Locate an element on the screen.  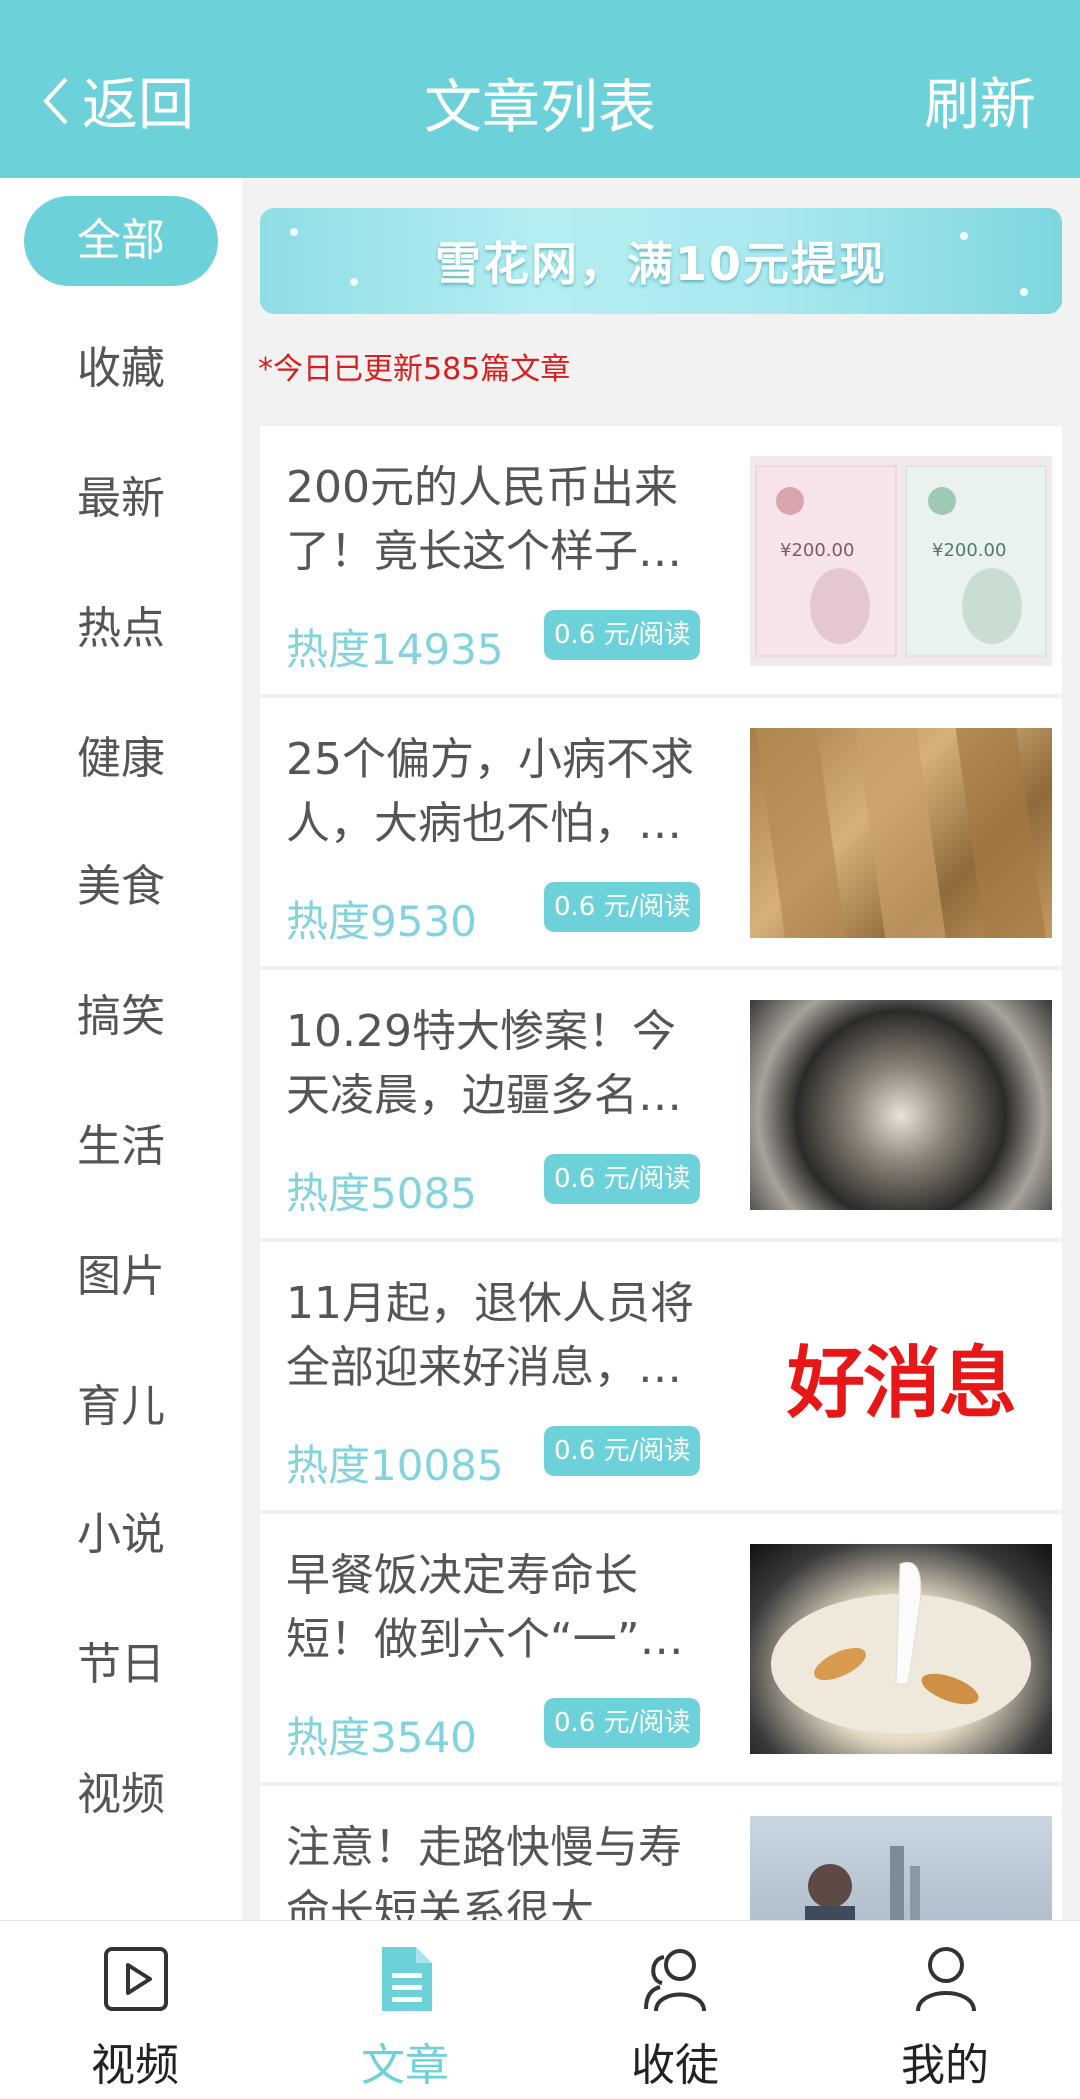
article-item: 25个偏方，小病不求人，大病也不怕，收藏起来 热度9530 0.6 元/阅读 is located at coordinates (661, 832).